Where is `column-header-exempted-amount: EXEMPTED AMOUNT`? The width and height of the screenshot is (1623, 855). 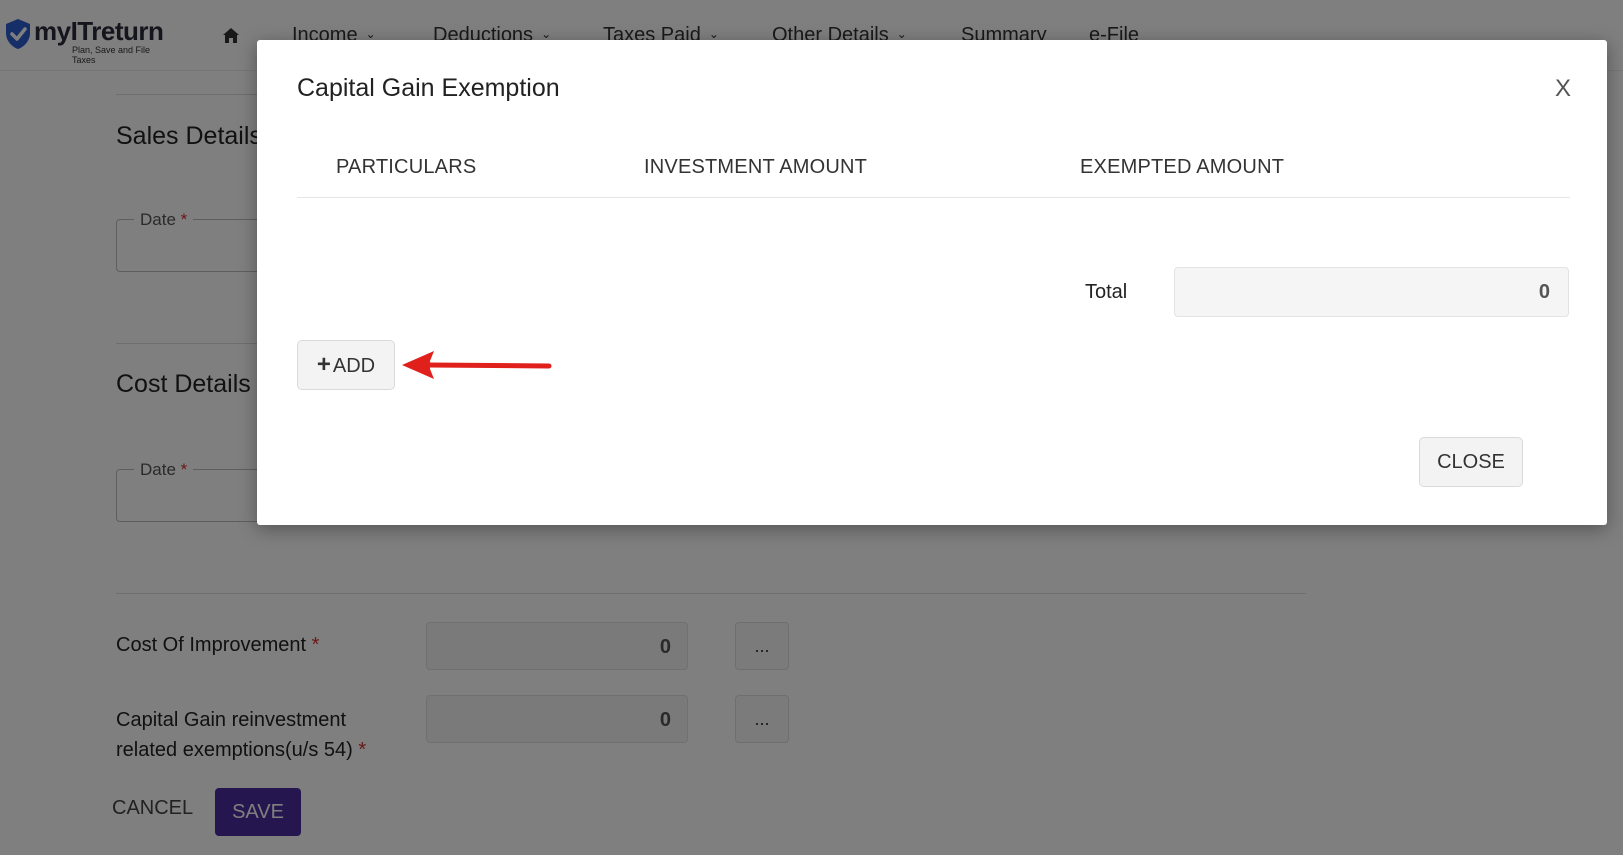 column-header-exempted-amount: EXEMPTED AMOUNT is located at coordinates (1182, 167).